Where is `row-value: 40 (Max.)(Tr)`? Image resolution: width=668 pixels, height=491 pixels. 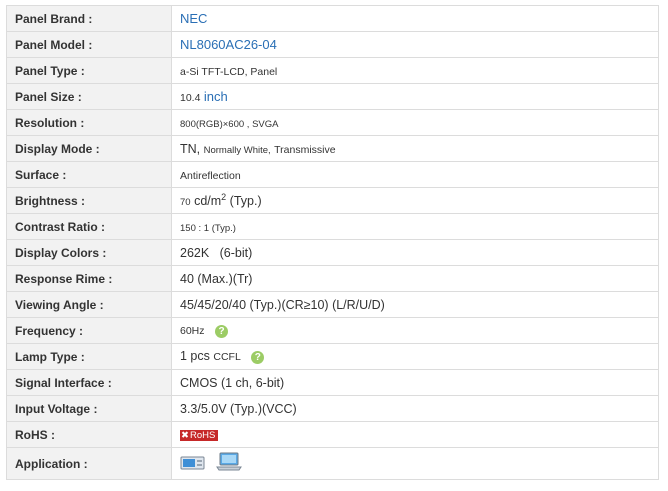 row-value: 40 (Max.)(Tr) is located at coordinates (415, 278).